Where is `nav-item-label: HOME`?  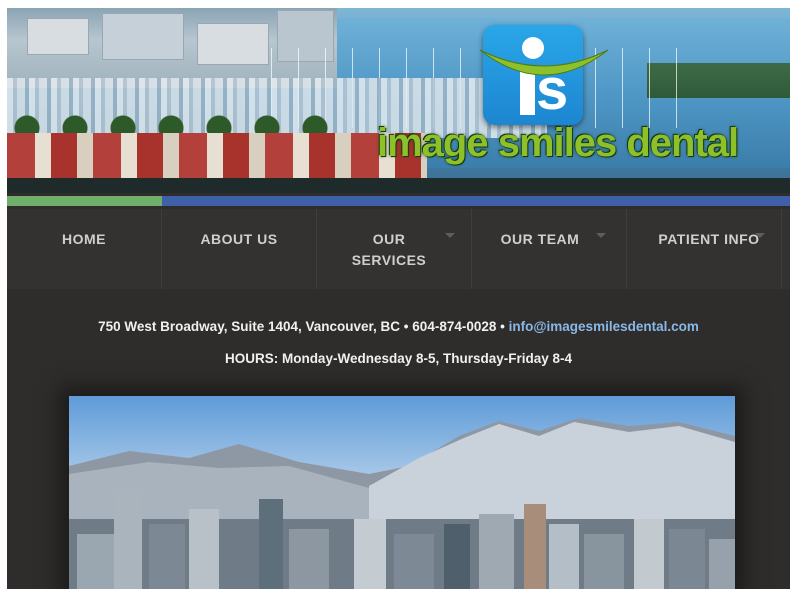
nav-item-label: HOME is located at coordinates (84, 239).